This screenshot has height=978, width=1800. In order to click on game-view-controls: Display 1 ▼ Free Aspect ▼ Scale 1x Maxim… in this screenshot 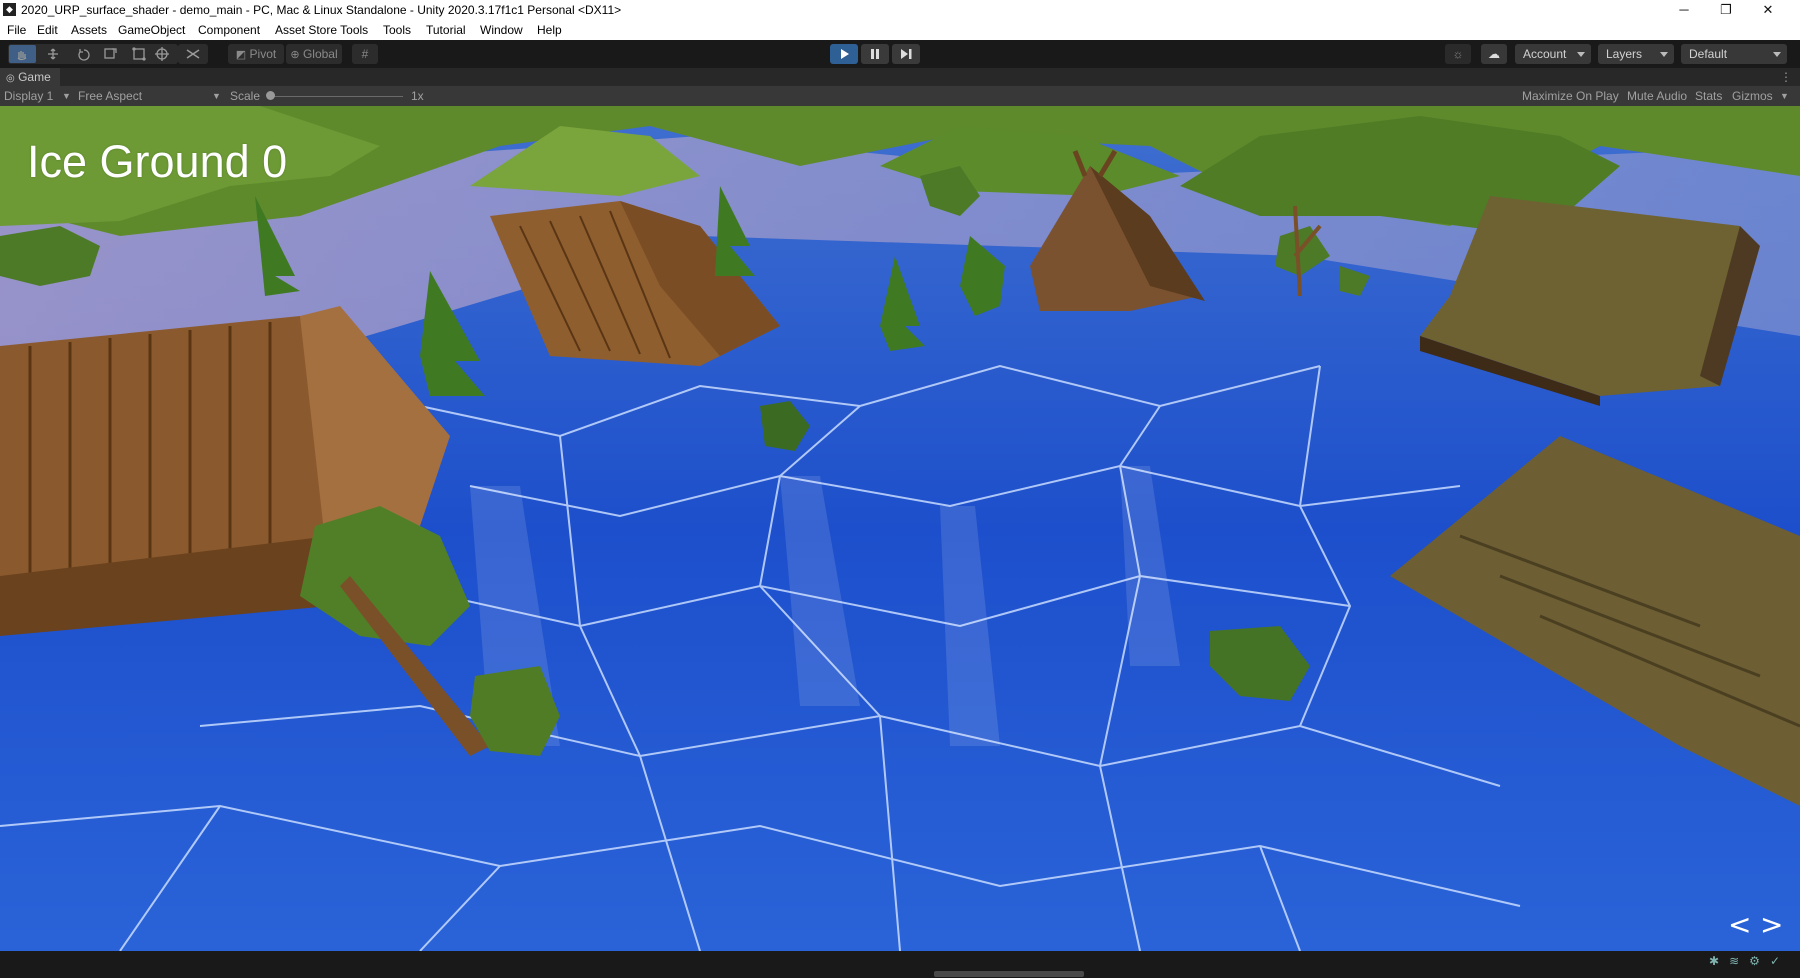, I will do `click(900, 96)`.